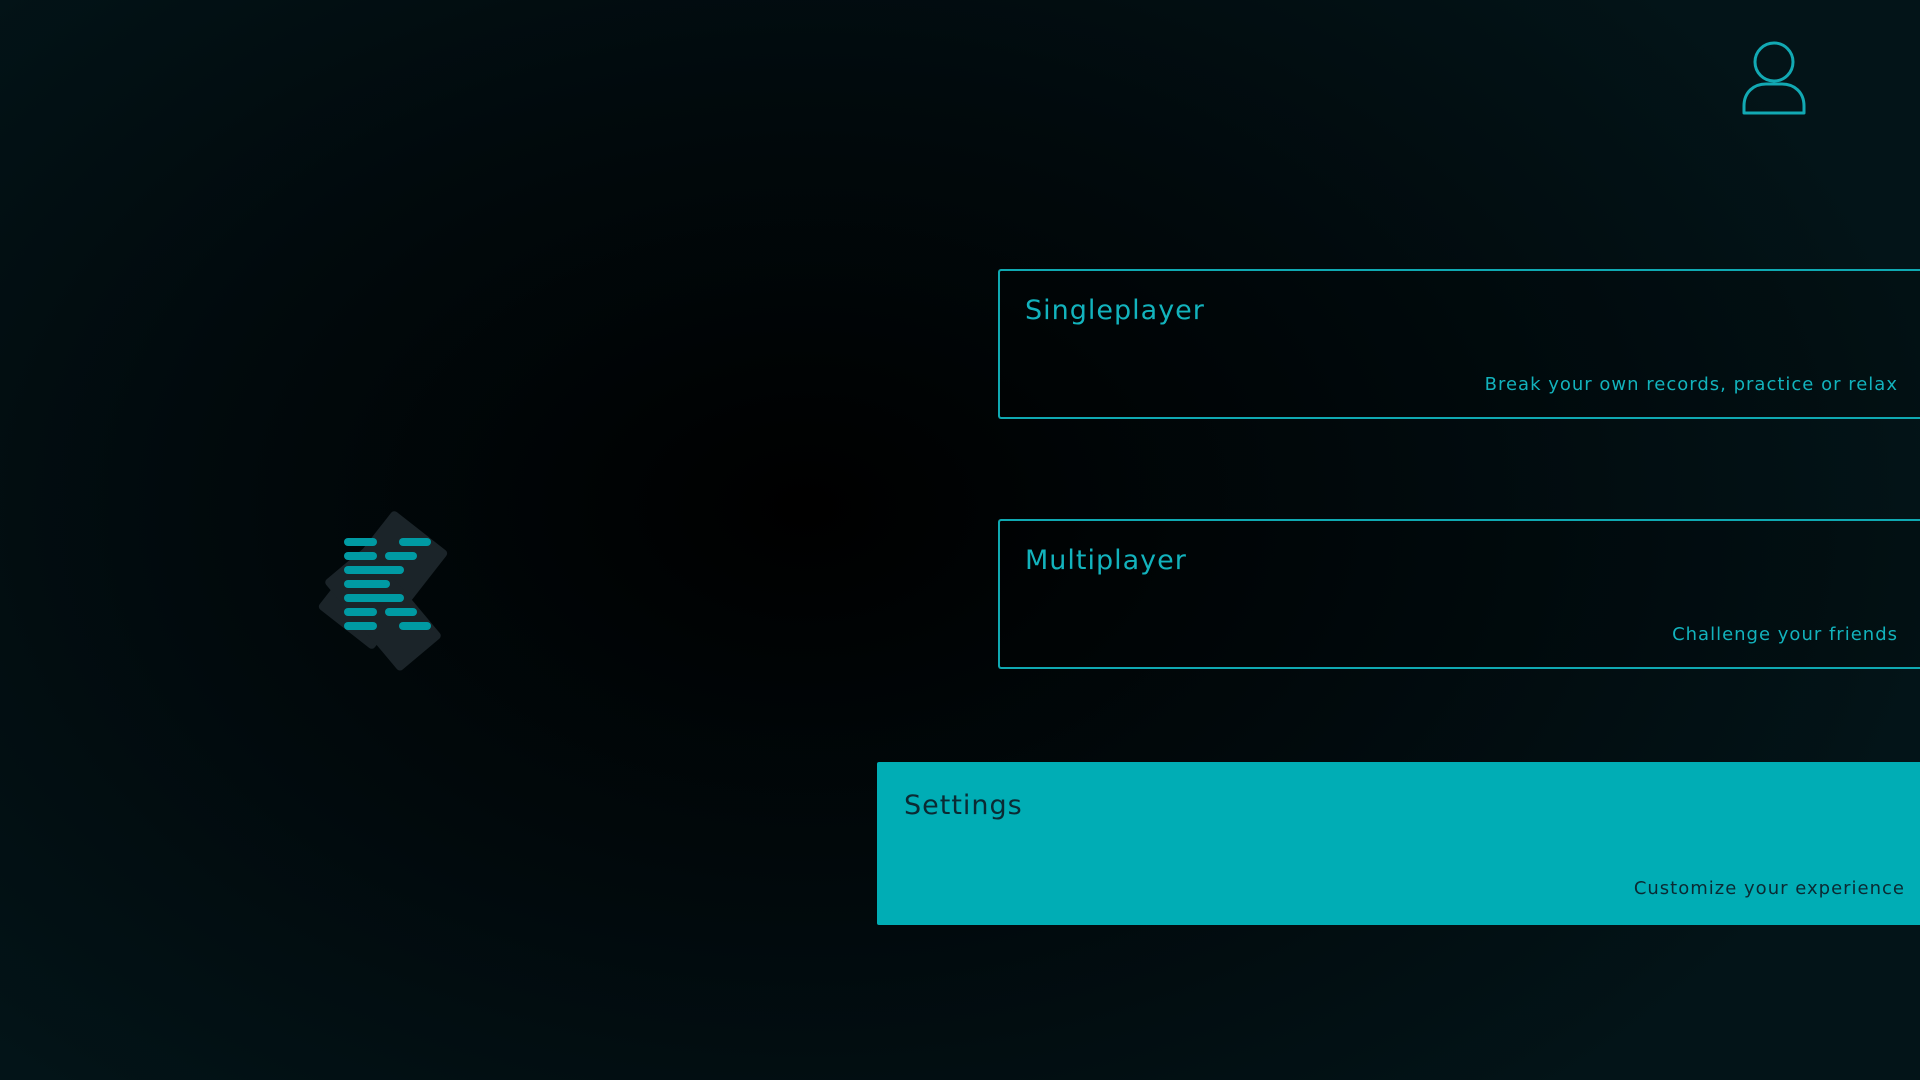 The height and width of the screenshot is (1080, 1920). I want to click on settings-title: Settings, so click(963, 805).